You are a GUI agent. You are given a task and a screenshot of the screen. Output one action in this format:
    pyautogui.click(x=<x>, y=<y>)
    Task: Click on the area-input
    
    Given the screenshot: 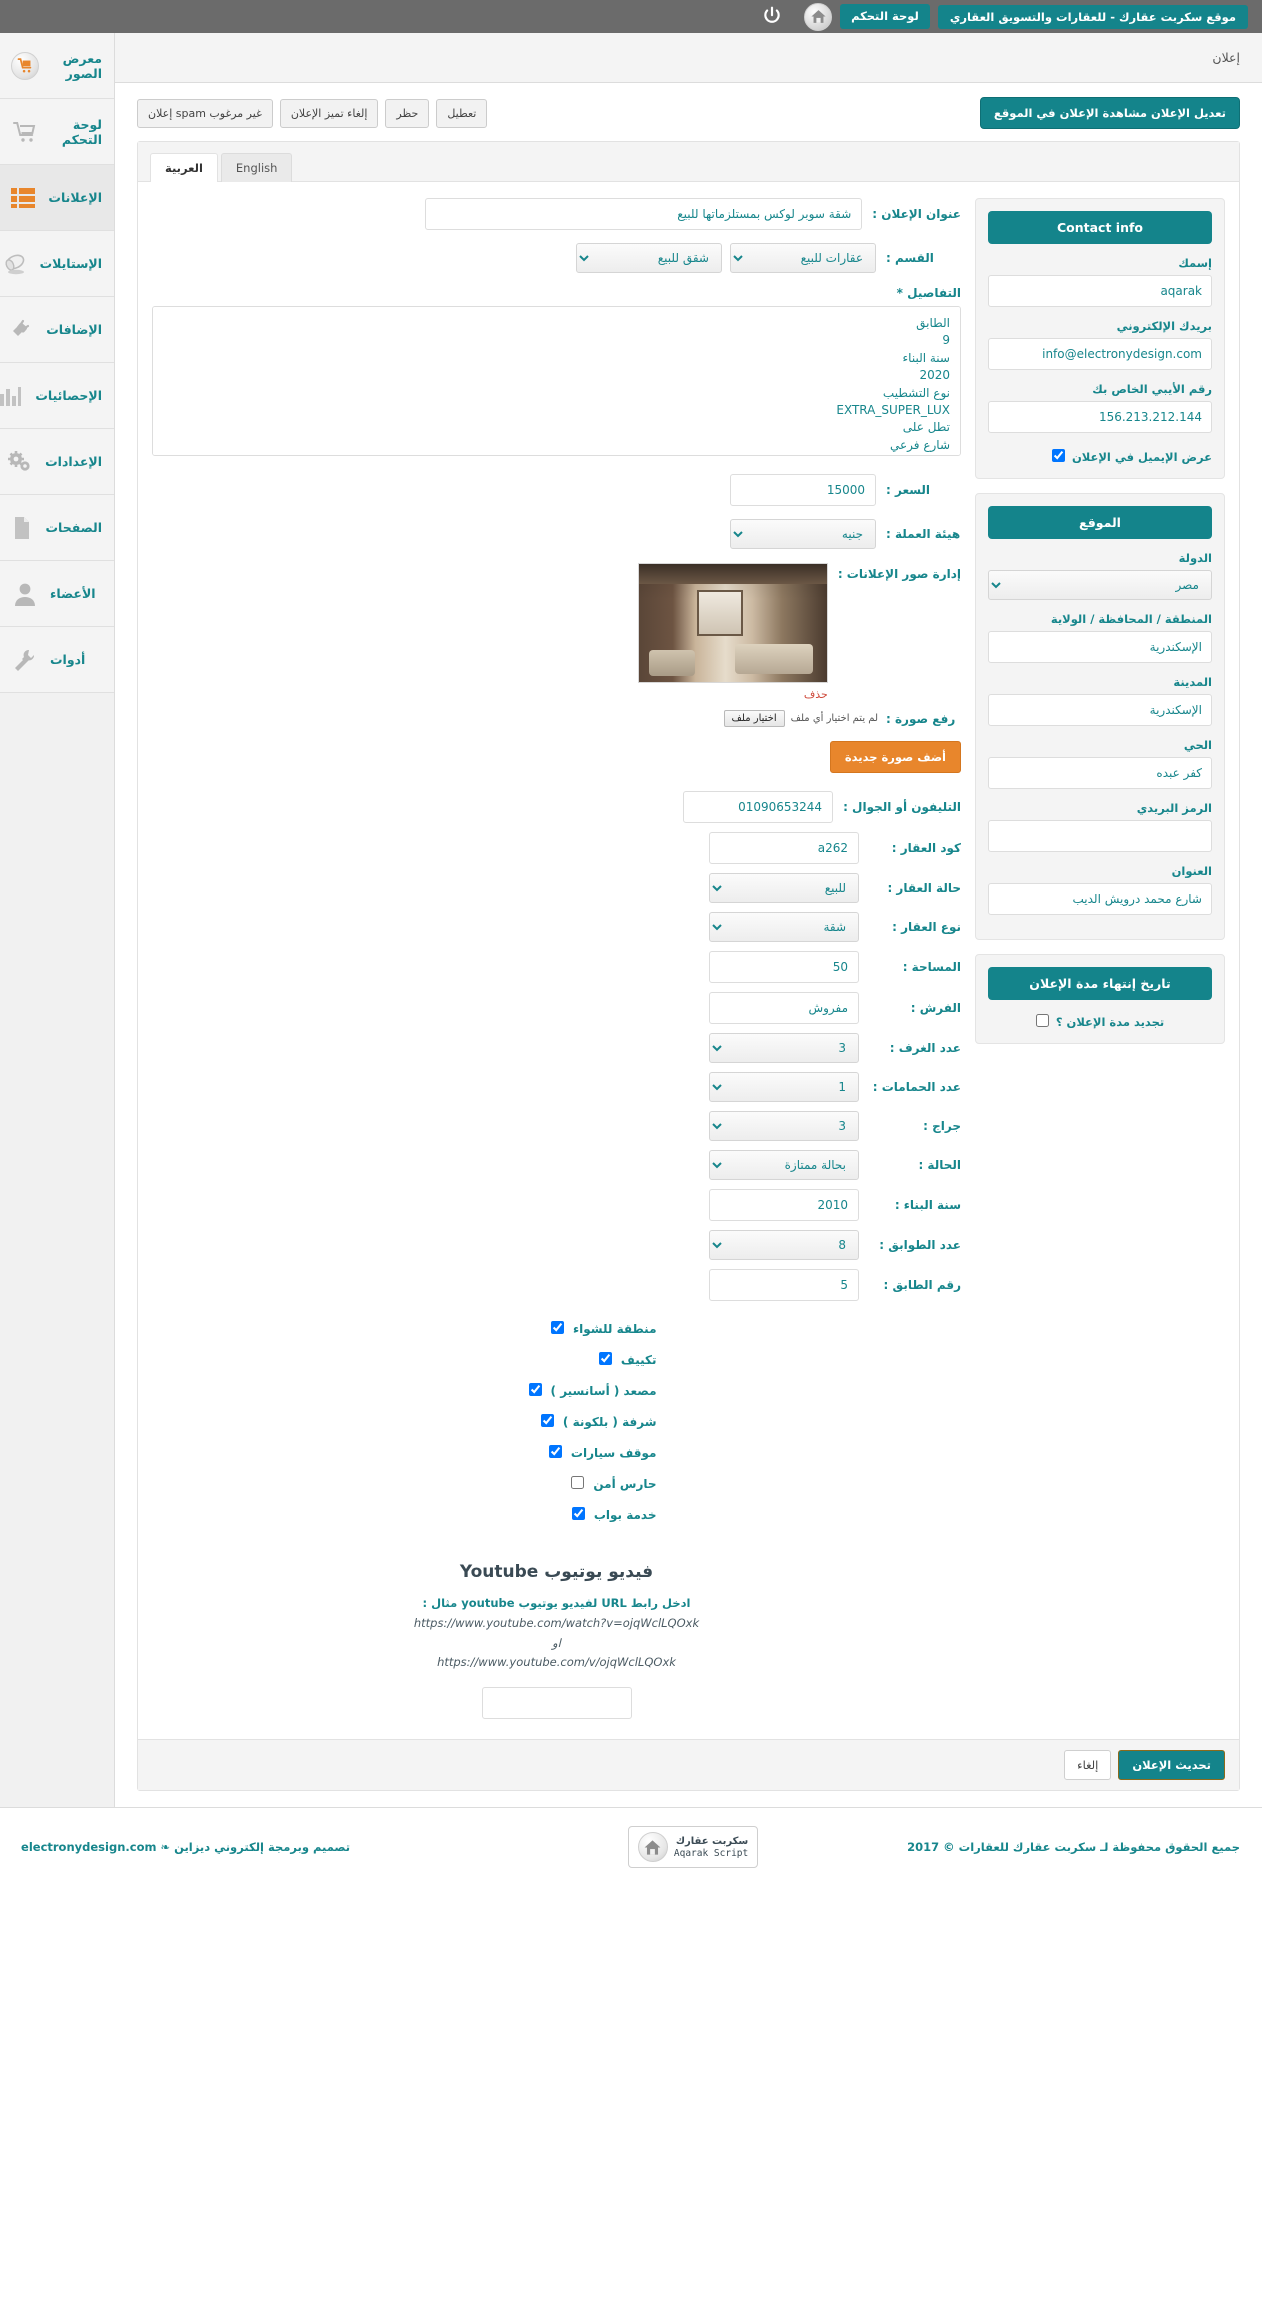 What is the action you would take?
    pyautogui.click(x=785, y=967)
    